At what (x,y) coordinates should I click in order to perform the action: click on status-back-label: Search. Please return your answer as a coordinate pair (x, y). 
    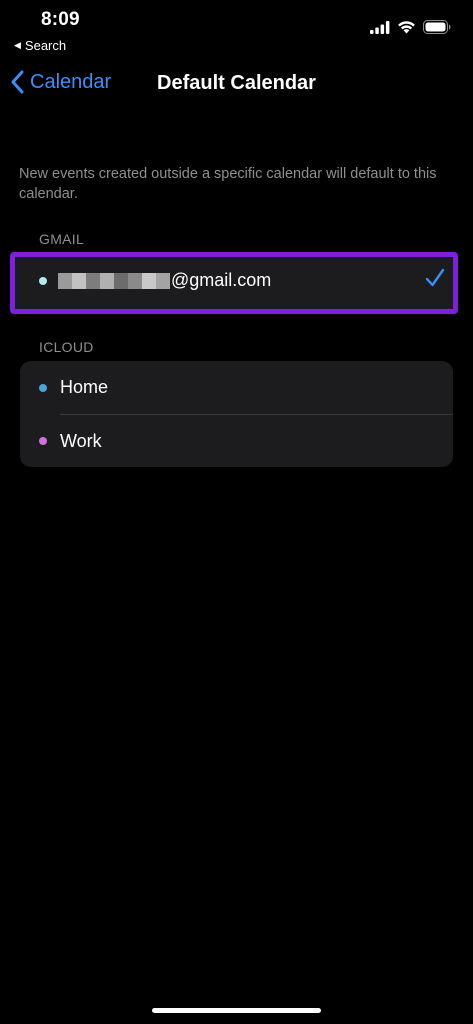
    Looking at the image, I should click on (45, 45).